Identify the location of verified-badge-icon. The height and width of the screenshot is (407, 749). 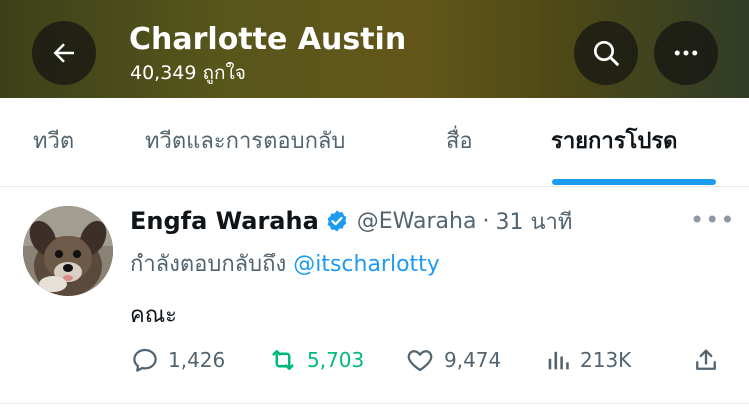
(337, 221).